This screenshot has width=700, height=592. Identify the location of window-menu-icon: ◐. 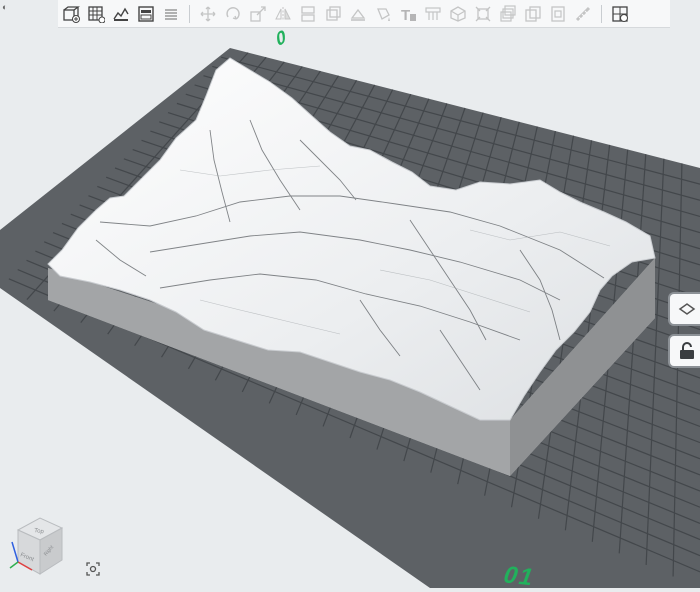
(7, 7).